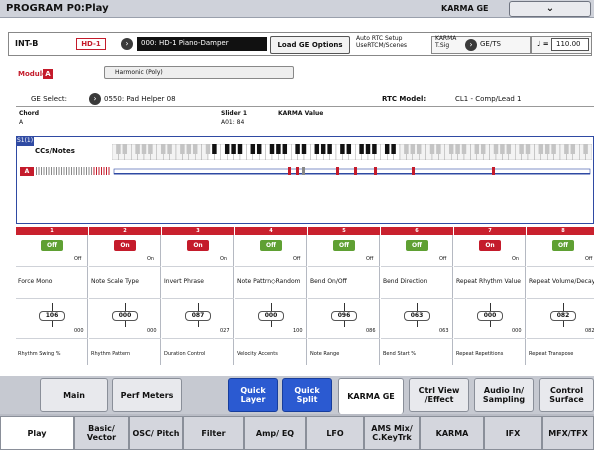  What do you see at coordinates (344, 316) in the screenshot?
I see `slot-slider-handle: 096` at bounding box center [344, 316].